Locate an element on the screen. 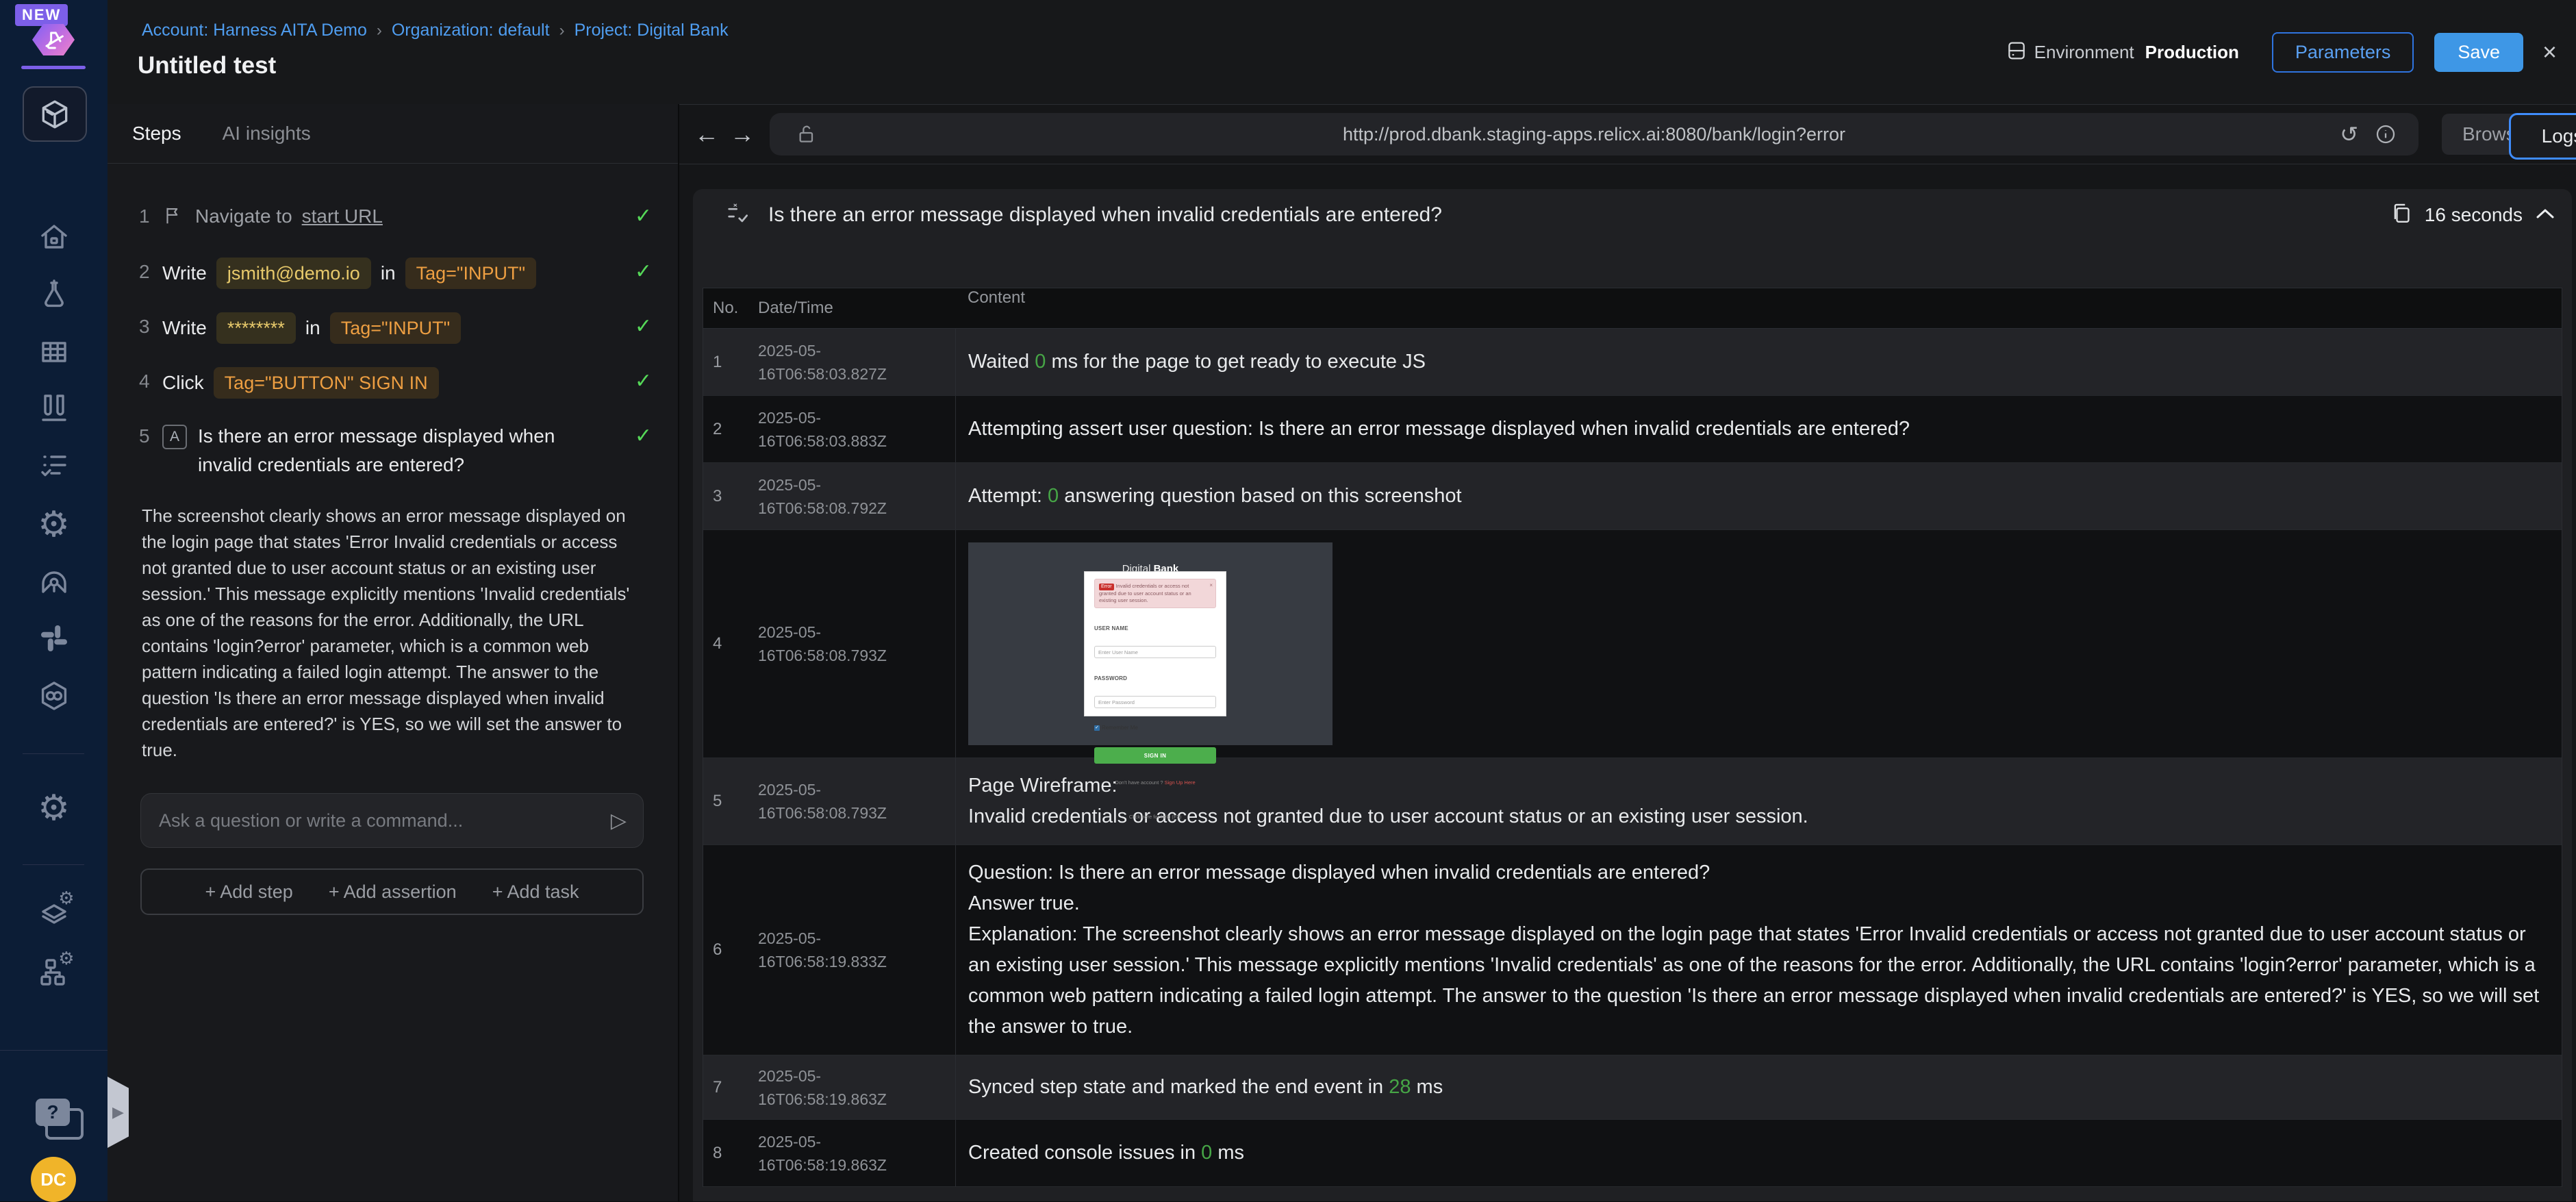 The height and width of the screenshot is (1202, 2576). sidebar-item-integrations is located at coordinates (54, 638).